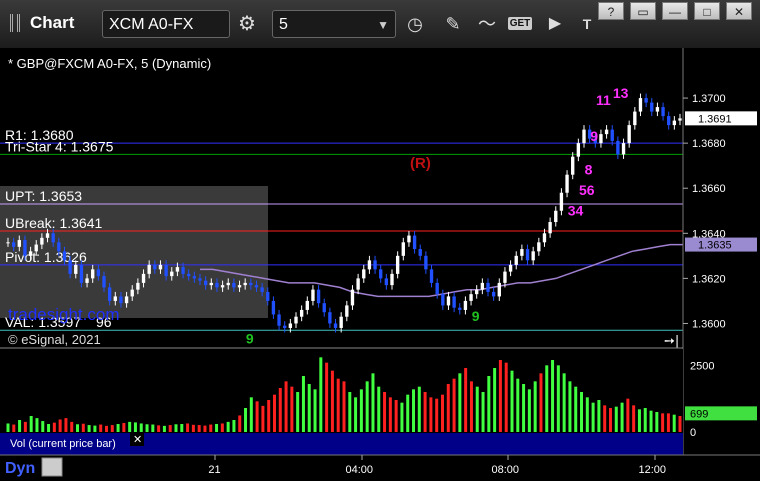  I want to click on y-tick-label: 1.3700, so click(709, 99).